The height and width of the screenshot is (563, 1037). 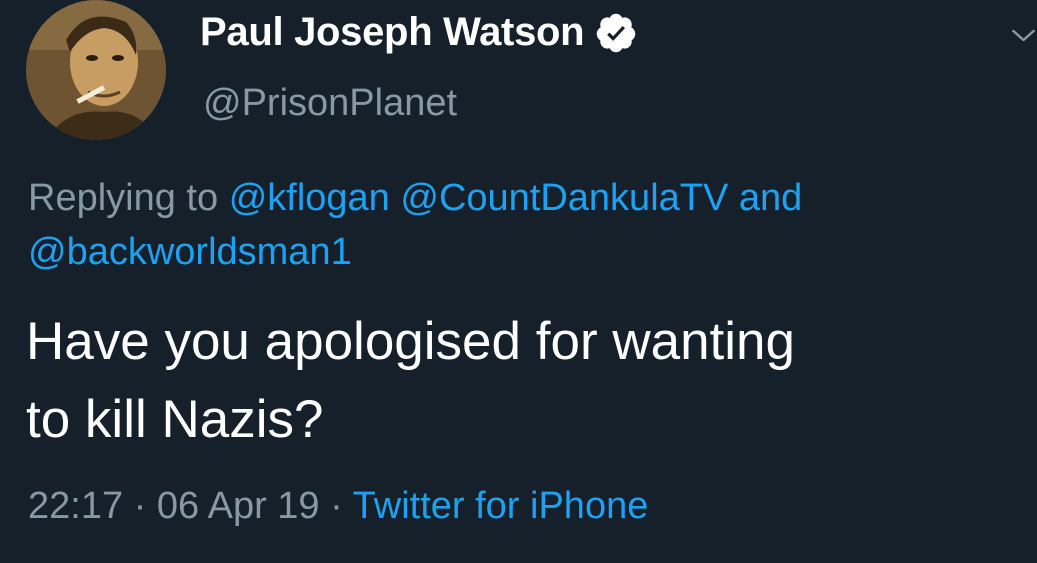 What do you see at coordinates (392, 32) in the screenshot?
I see `display-name: Paul Joseph Watson` at bounding box center [392, 32].